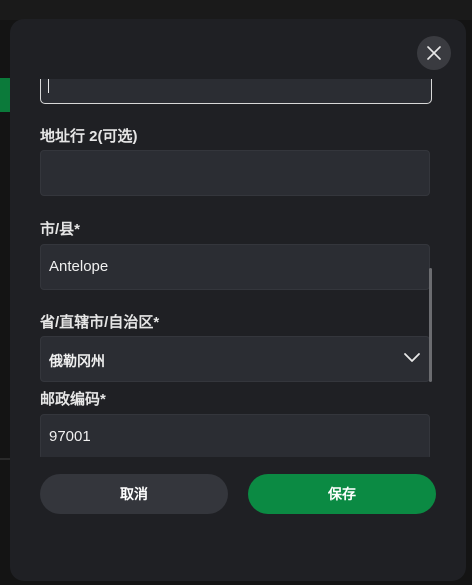  I want to click on form-scrollbar, so click(430, 325).